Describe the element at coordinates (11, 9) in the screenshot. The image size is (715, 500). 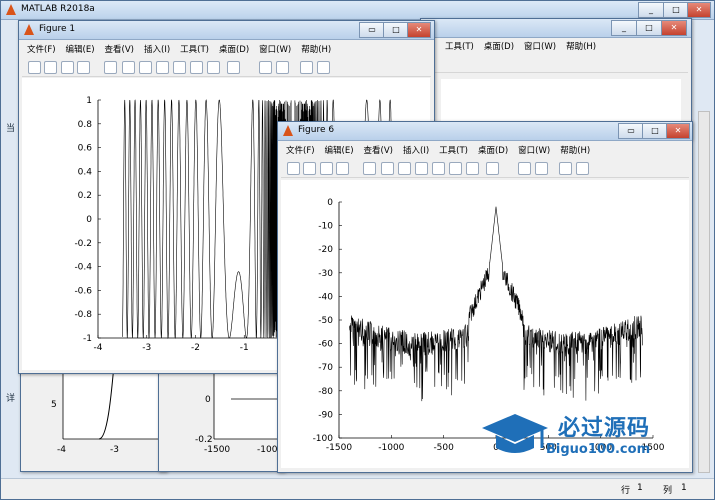
I see `matlab-logo-icon` at that location.